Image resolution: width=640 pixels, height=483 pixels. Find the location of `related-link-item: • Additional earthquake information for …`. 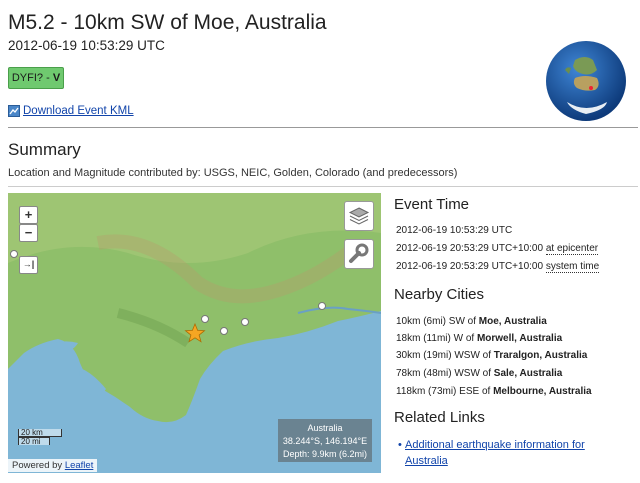

related-link-item: • Additional earthquake information for … is located at coordinates (511, 453).